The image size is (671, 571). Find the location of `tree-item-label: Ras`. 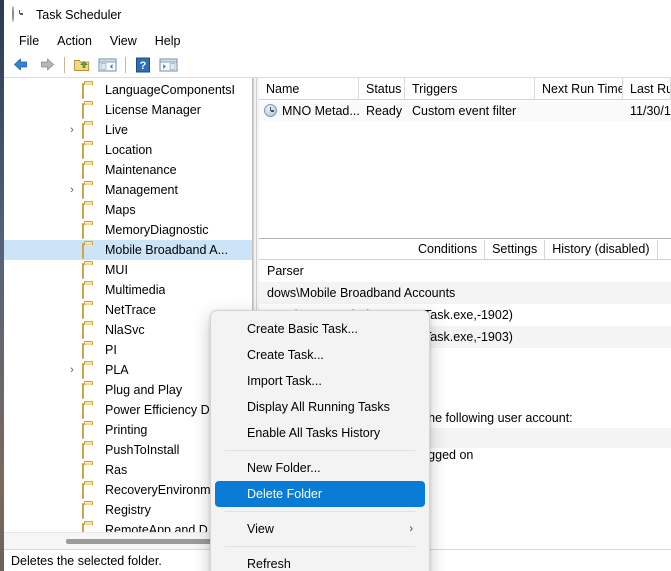

tree-item-label: Ras is located at coordinates (116, 470).